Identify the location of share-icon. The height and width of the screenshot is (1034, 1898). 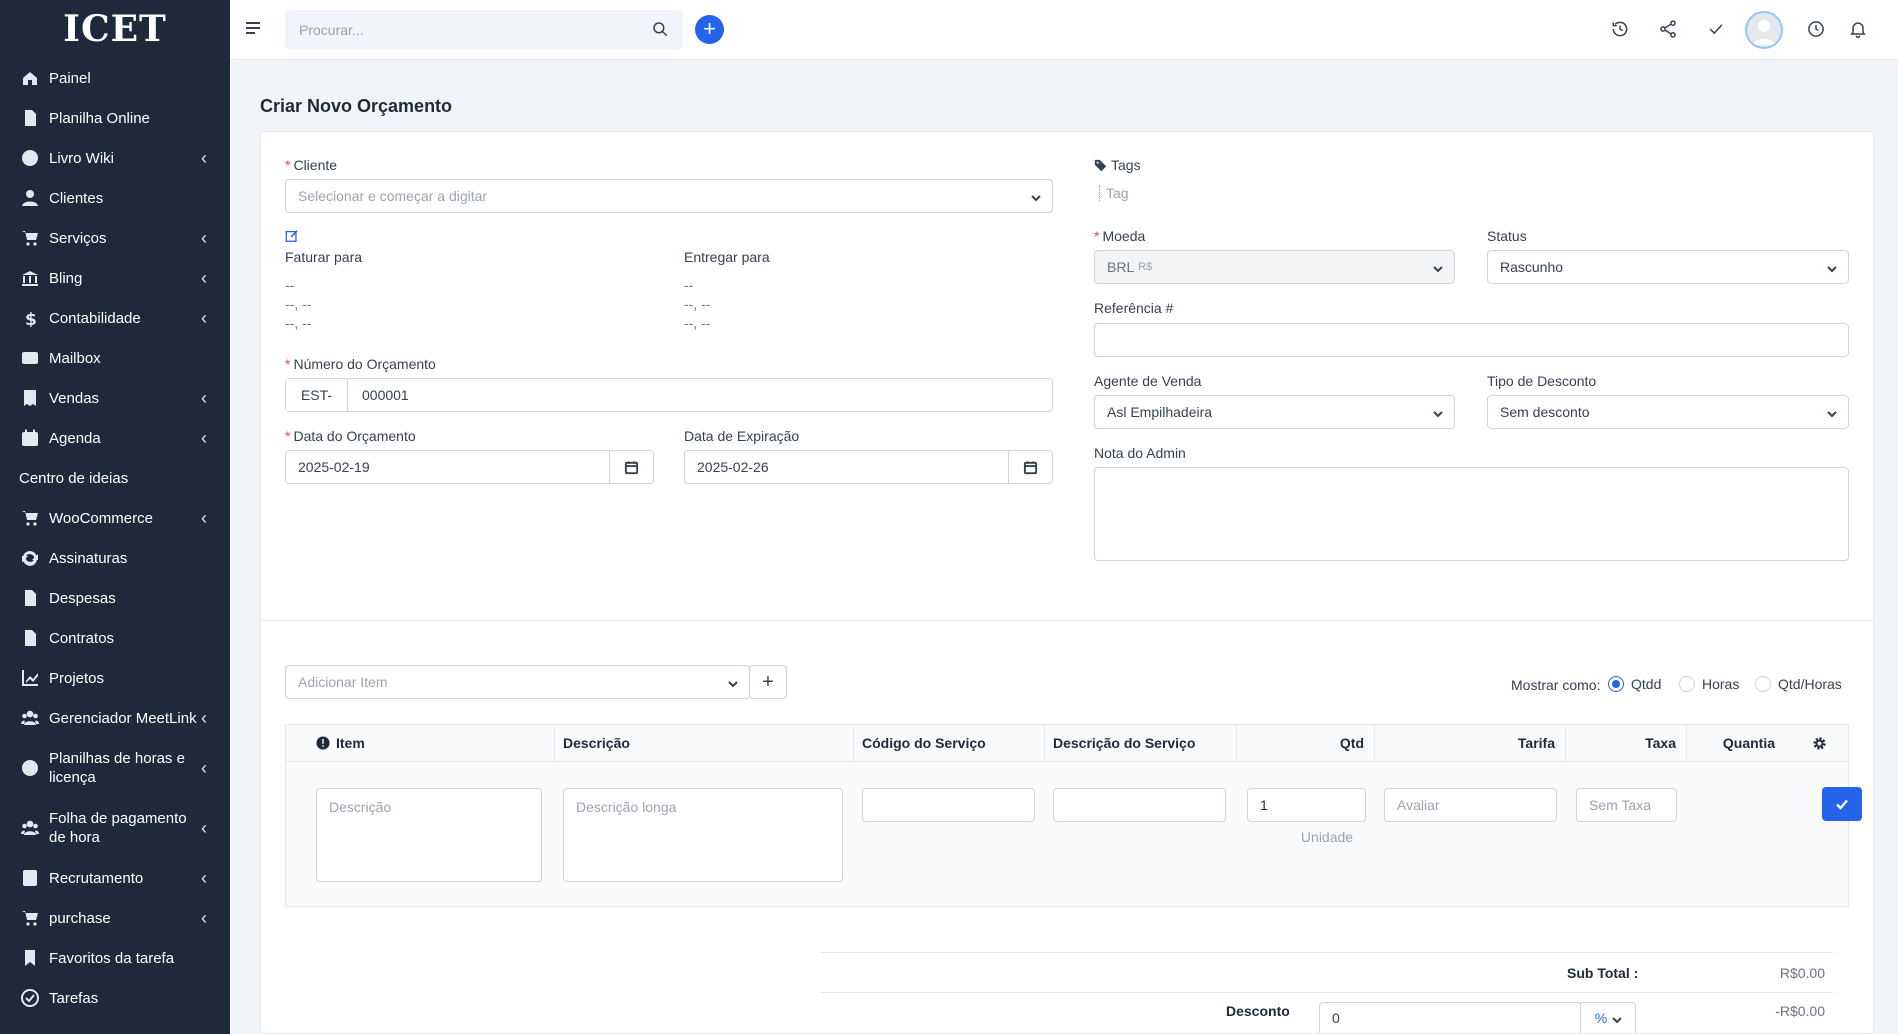
(1669, 30).